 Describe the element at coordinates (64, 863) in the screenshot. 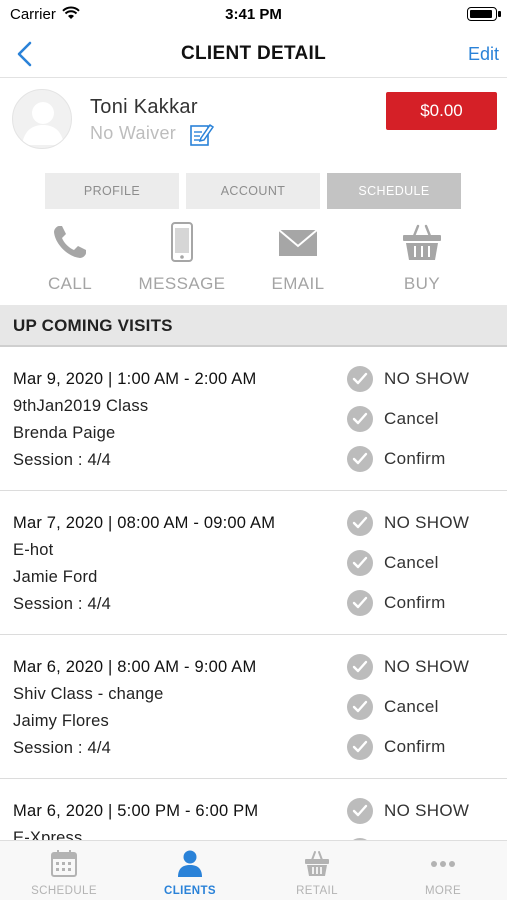

I see `calendar-icon` at that location.